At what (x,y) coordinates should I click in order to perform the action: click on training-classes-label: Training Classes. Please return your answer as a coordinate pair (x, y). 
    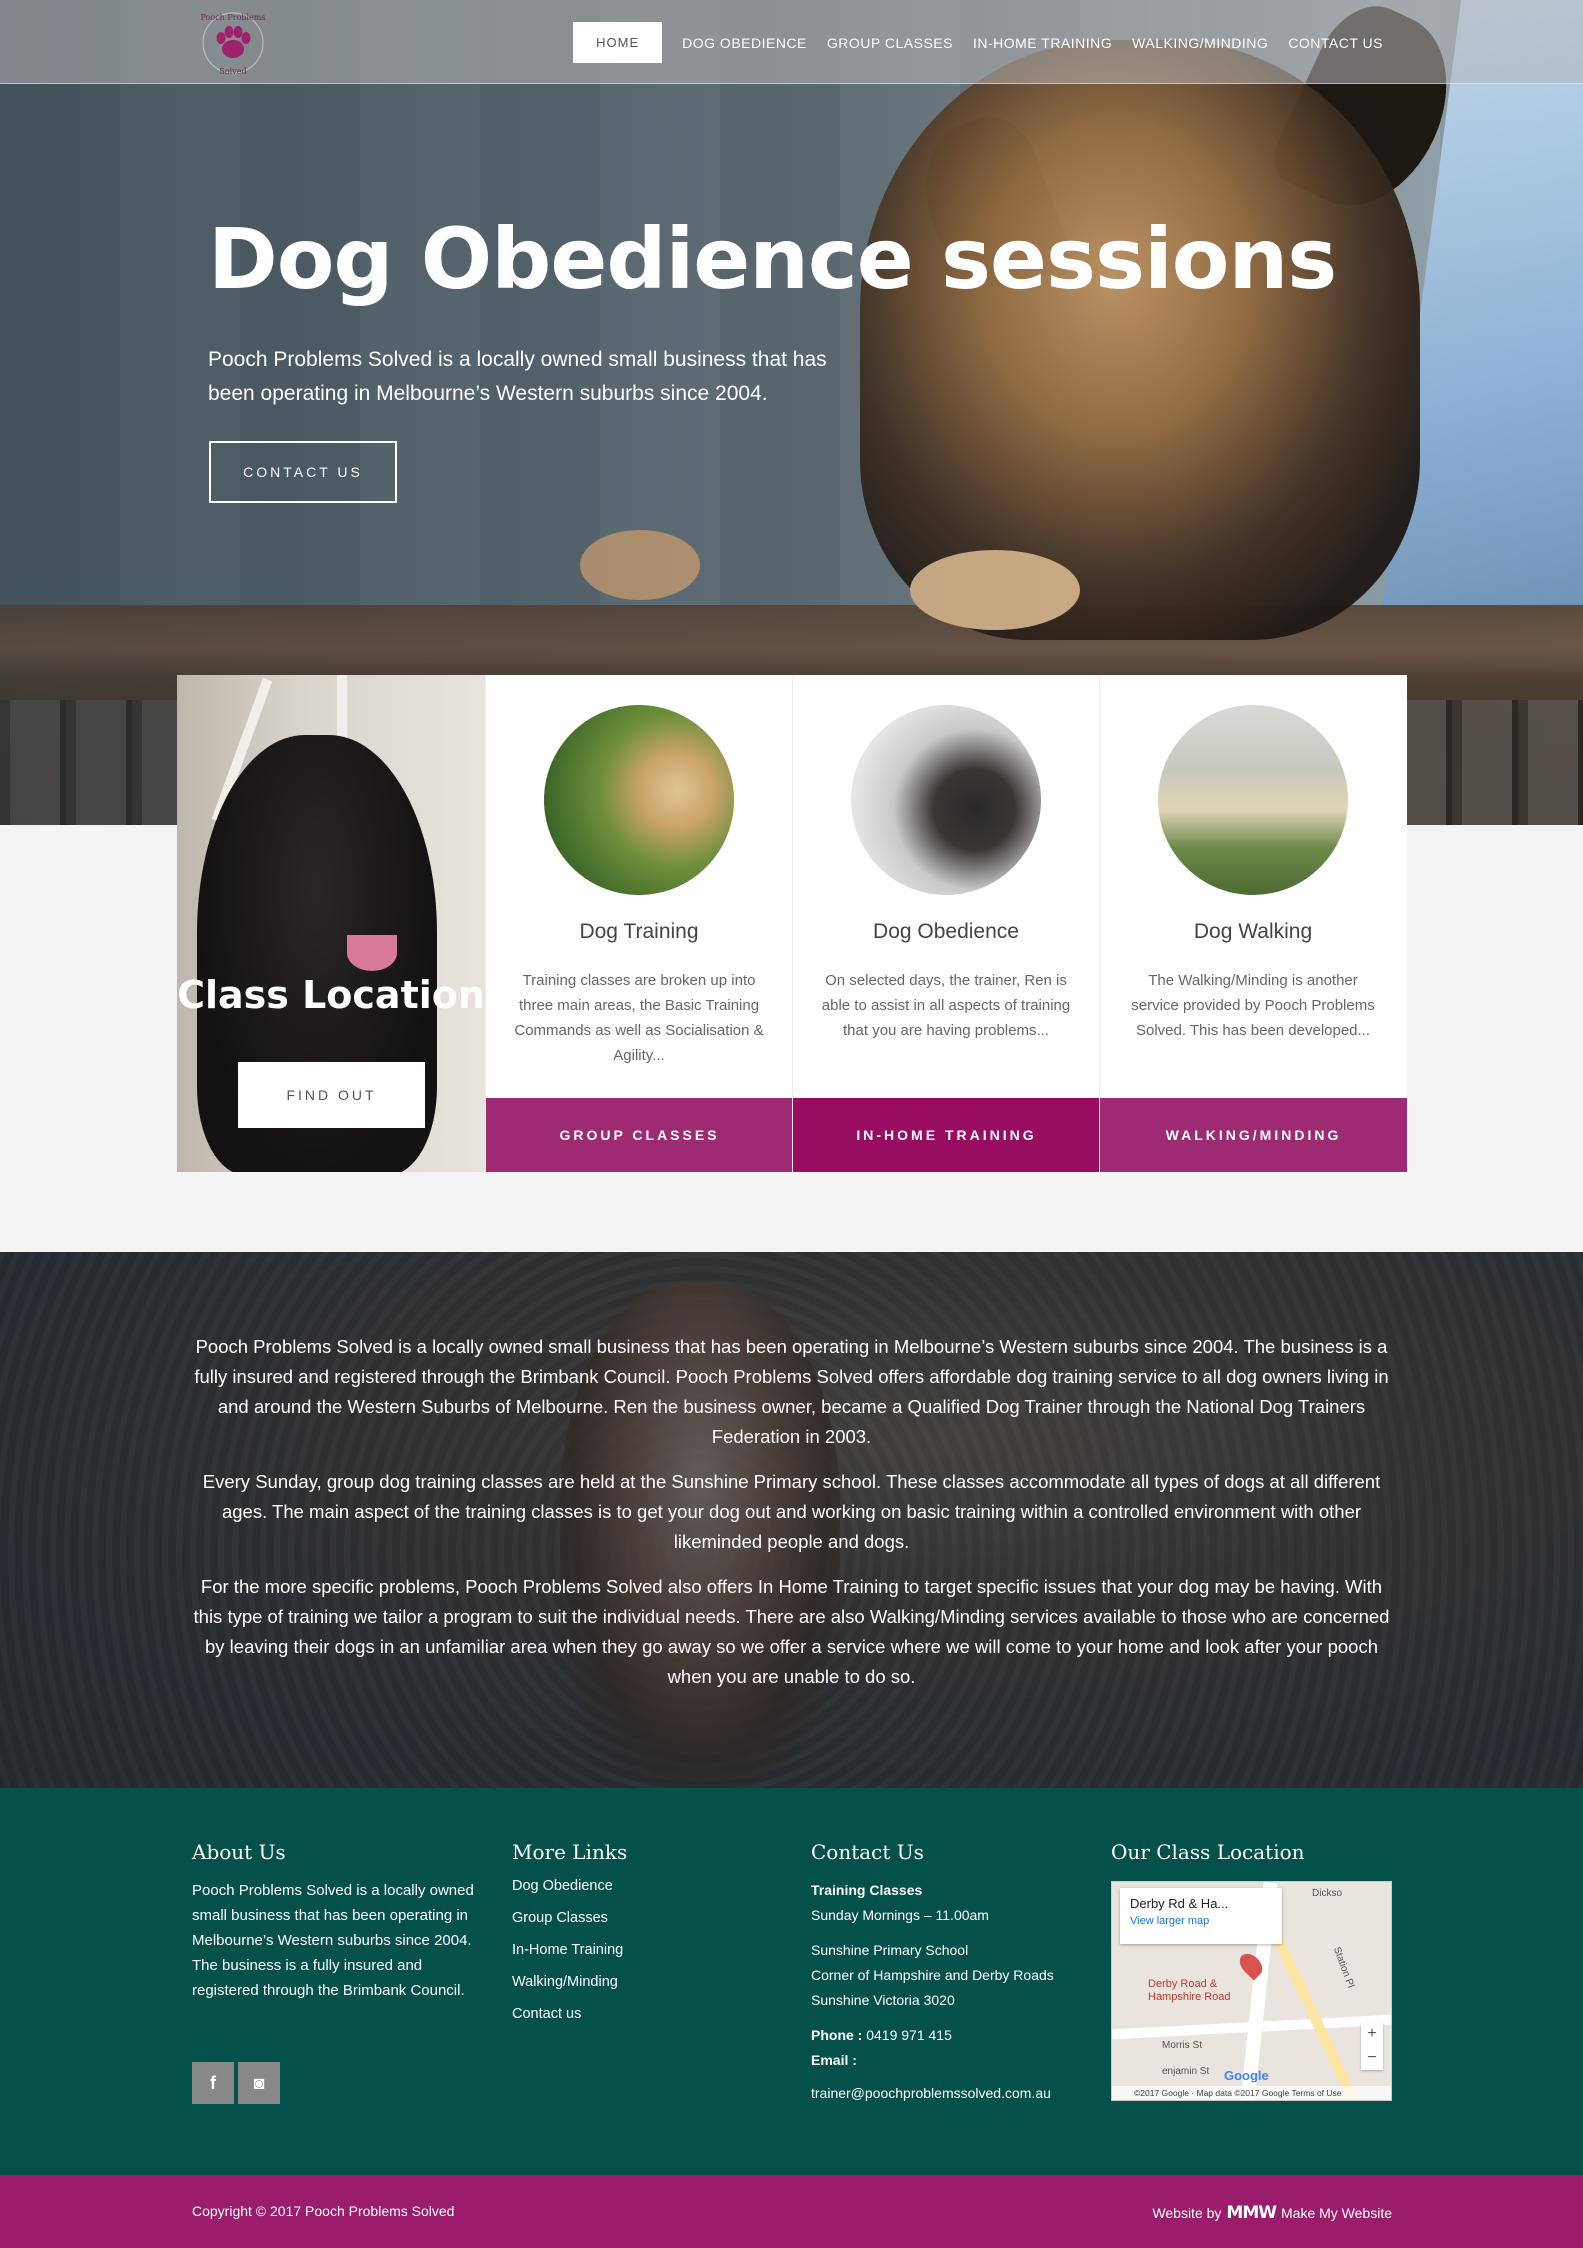
    Looking at the image, I should click on (867, 1890).